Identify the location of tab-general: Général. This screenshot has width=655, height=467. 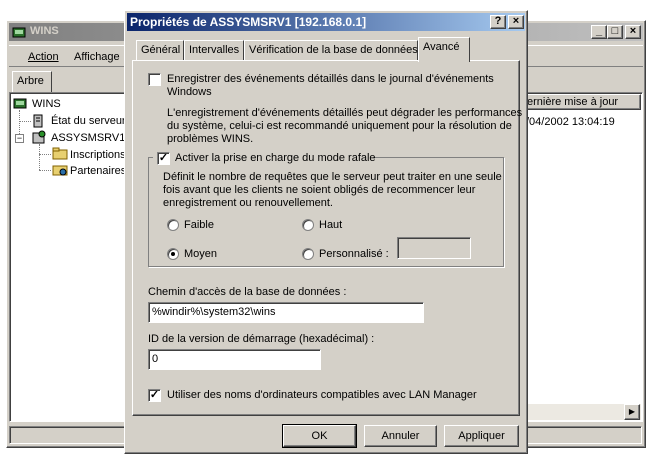
(160, 50).